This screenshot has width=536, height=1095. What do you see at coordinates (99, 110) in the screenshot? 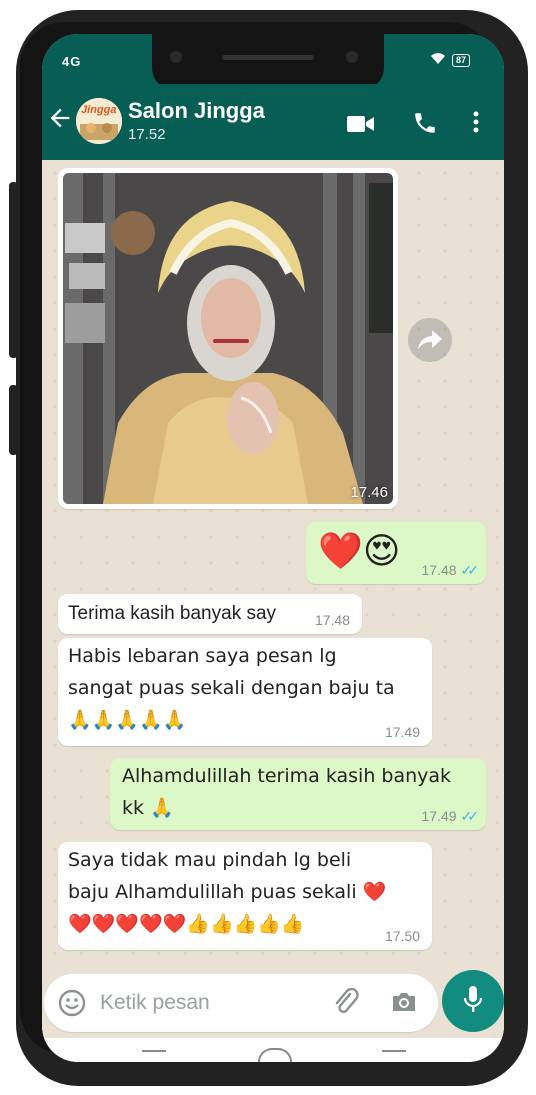
I see `avatar-logo-text: Jingga` at bounding box center [99, 110].